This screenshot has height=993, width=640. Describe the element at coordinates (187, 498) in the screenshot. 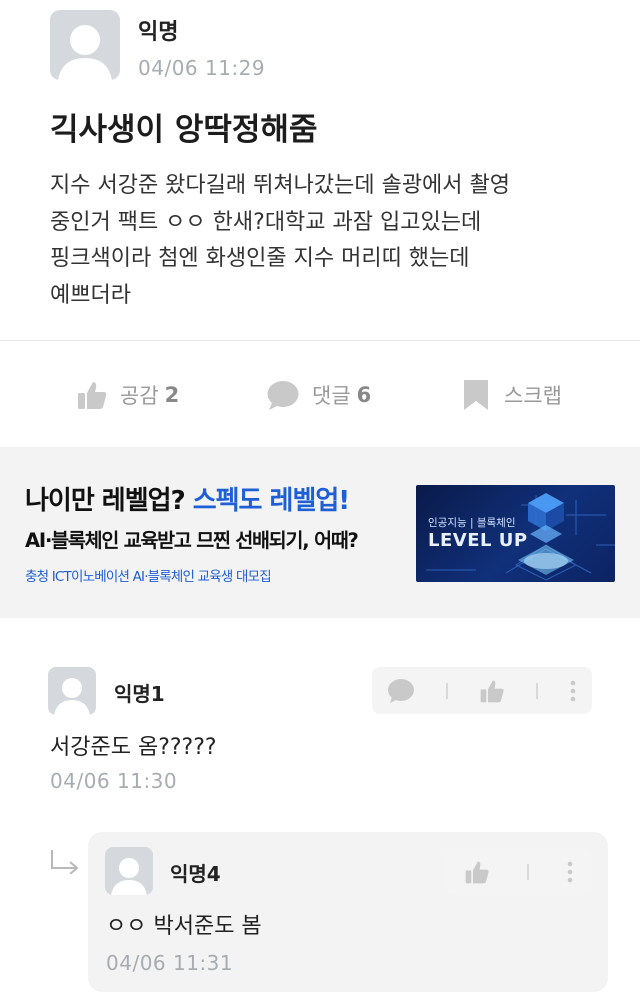

I see `ad-headline: 나이만 레벨업? 스펙도 레벨업!` at that location.